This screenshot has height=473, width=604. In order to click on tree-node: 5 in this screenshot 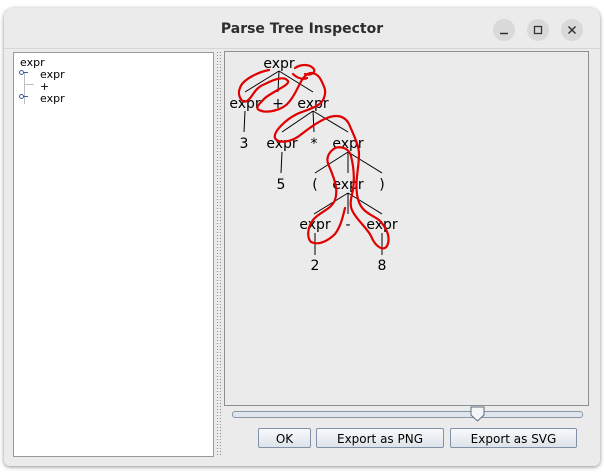, I will do `click(281, 185)`.